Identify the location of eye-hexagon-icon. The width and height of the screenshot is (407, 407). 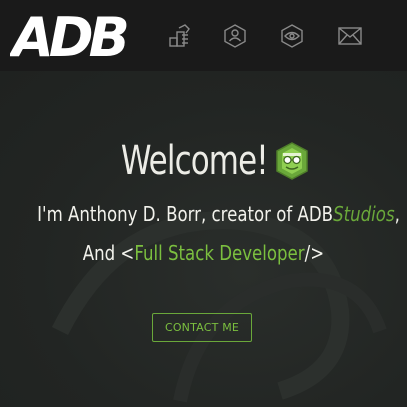
(292, 36).